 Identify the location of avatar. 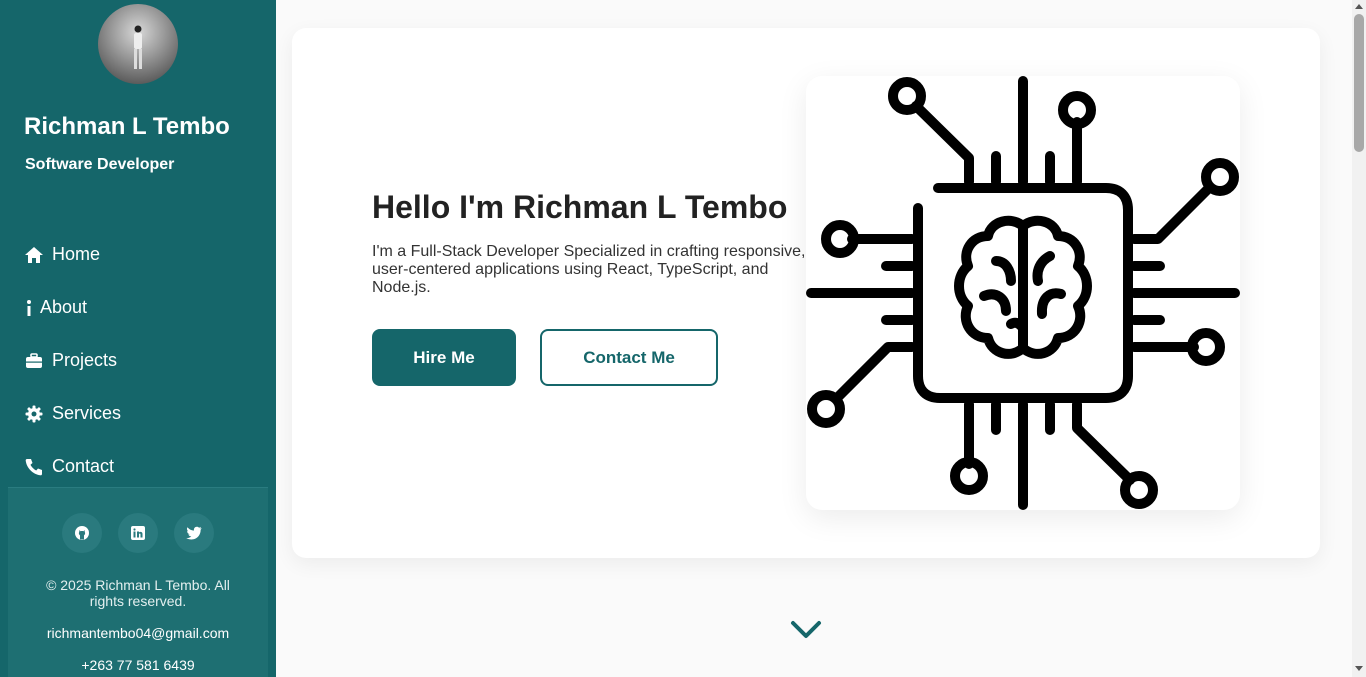
(138, 44).